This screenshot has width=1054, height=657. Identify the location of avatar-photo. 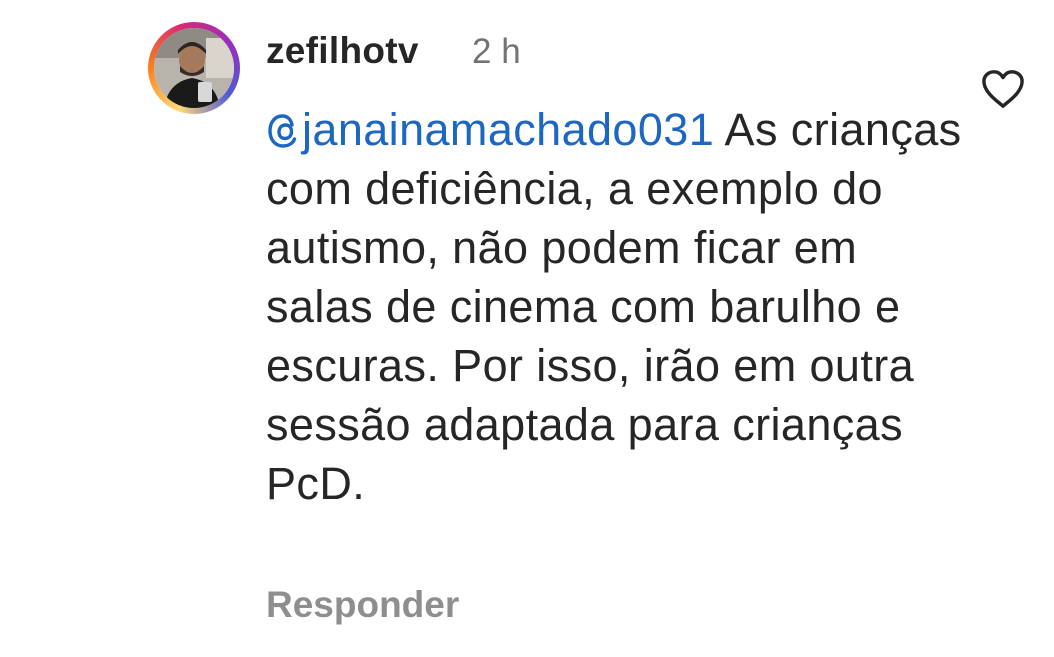
(194, 68).